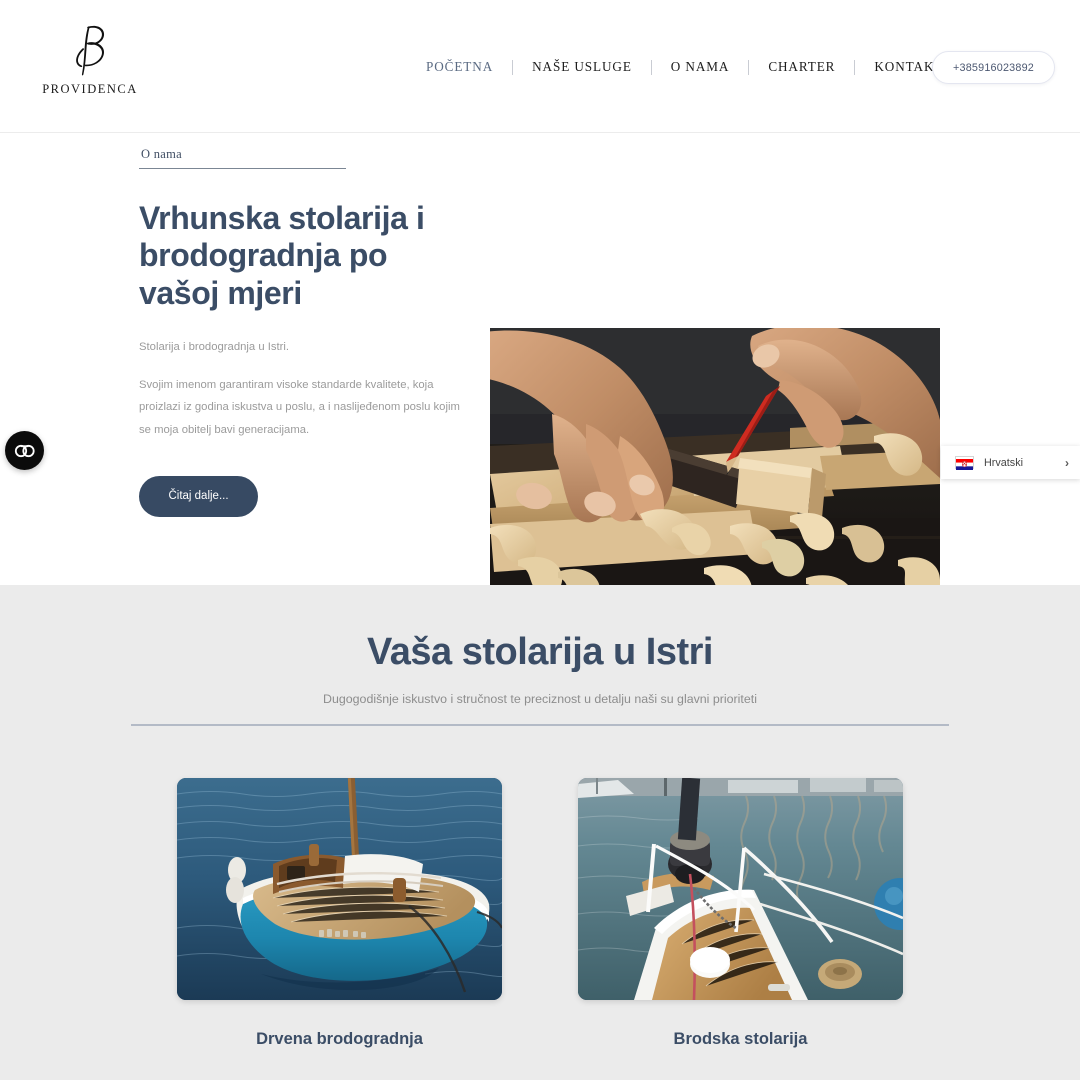  What do you see at coordinates (993, 67) in the screenshot?
I see `phone-button: +385916023892` at bounding box center [993, 67].